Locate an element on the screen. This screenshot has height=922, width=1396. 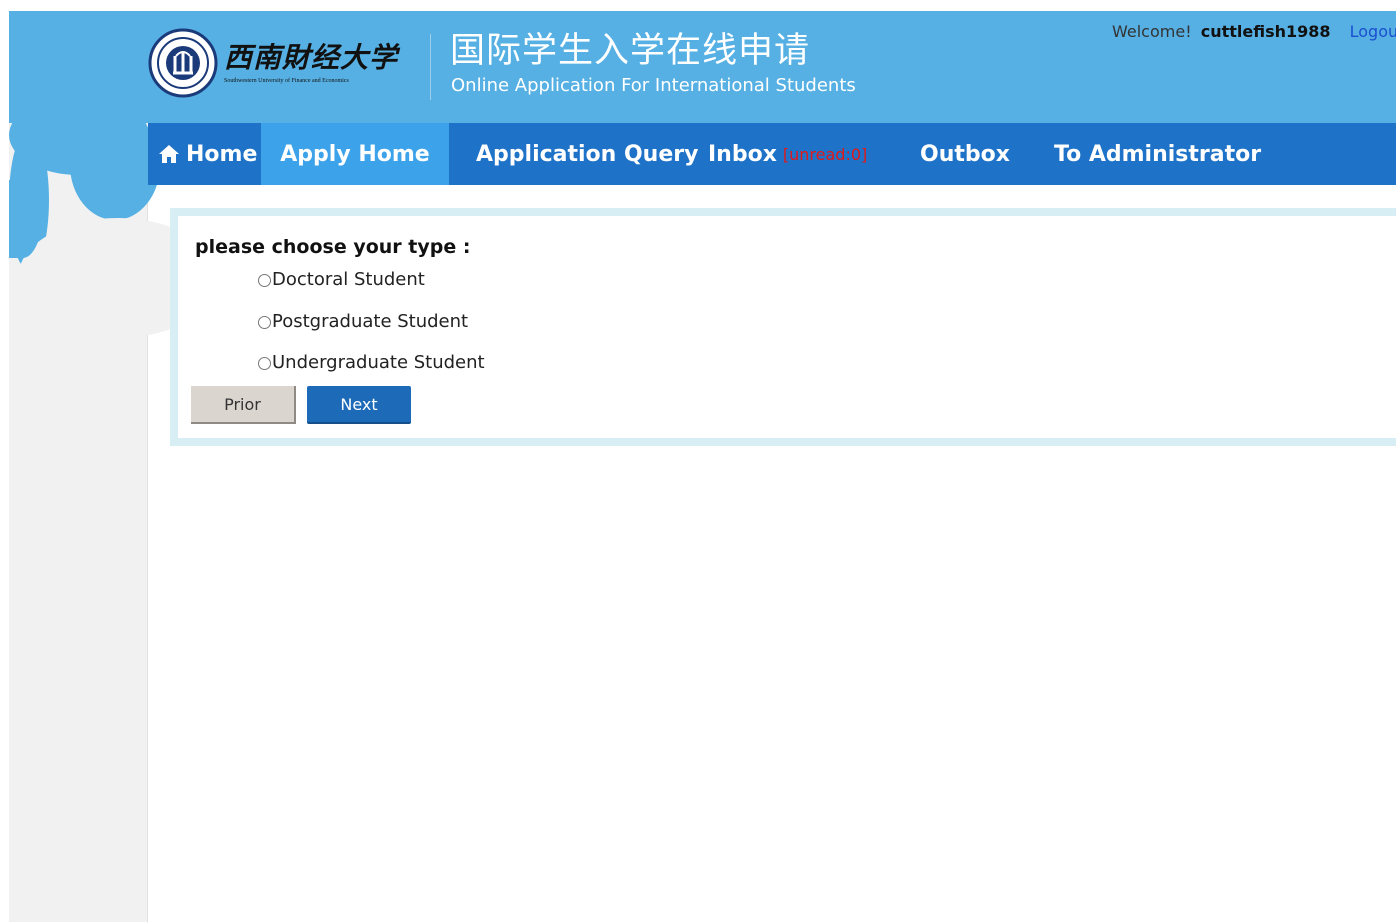
radio-postgraduate is located at coordinates (264, 322).